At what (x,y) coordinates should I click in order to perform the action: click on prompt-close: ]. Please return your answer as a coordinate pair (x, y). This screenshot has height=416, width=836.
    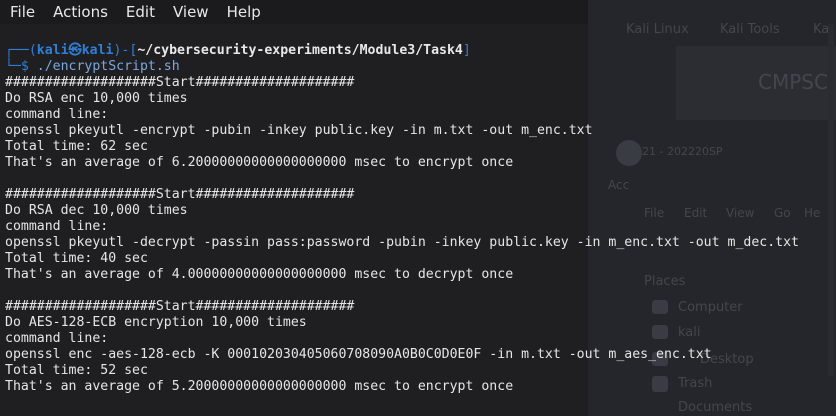
    Looking at the image, I should click on (466, 50).